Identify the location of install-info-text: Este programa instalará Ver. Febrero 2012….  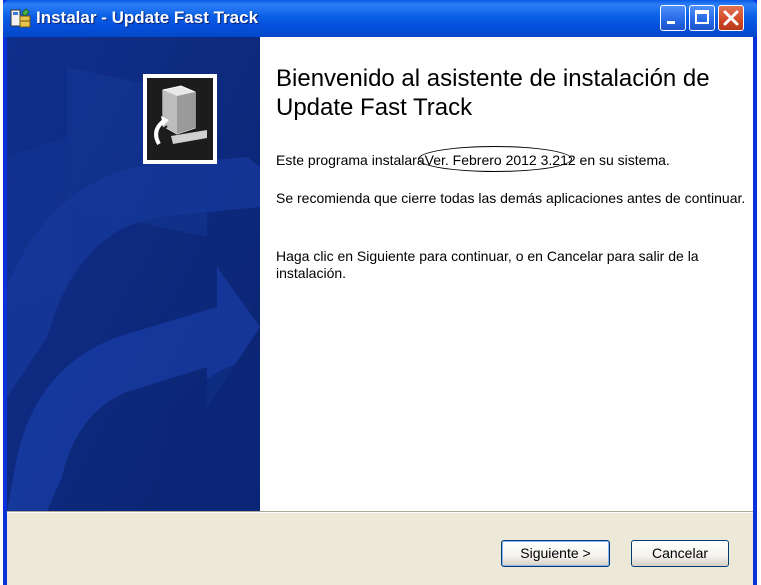
(511, 159).